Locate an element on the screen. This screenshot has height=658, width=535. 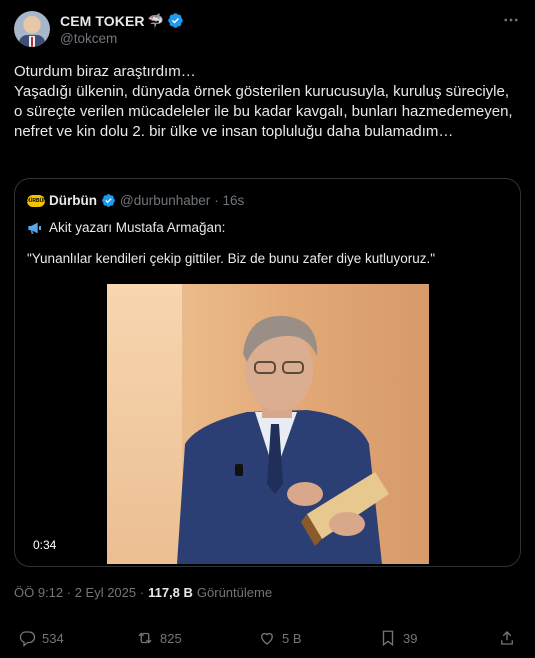
repost-count: 825 is located at coordinates (171, 638).